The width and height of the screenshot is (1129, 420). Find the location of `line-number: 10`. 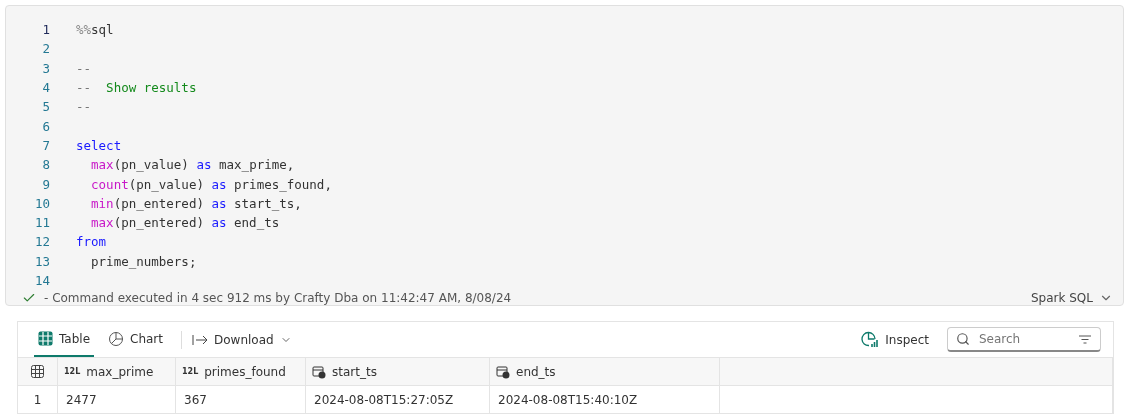

line-number: 10 is located at coordinates (41, 203).